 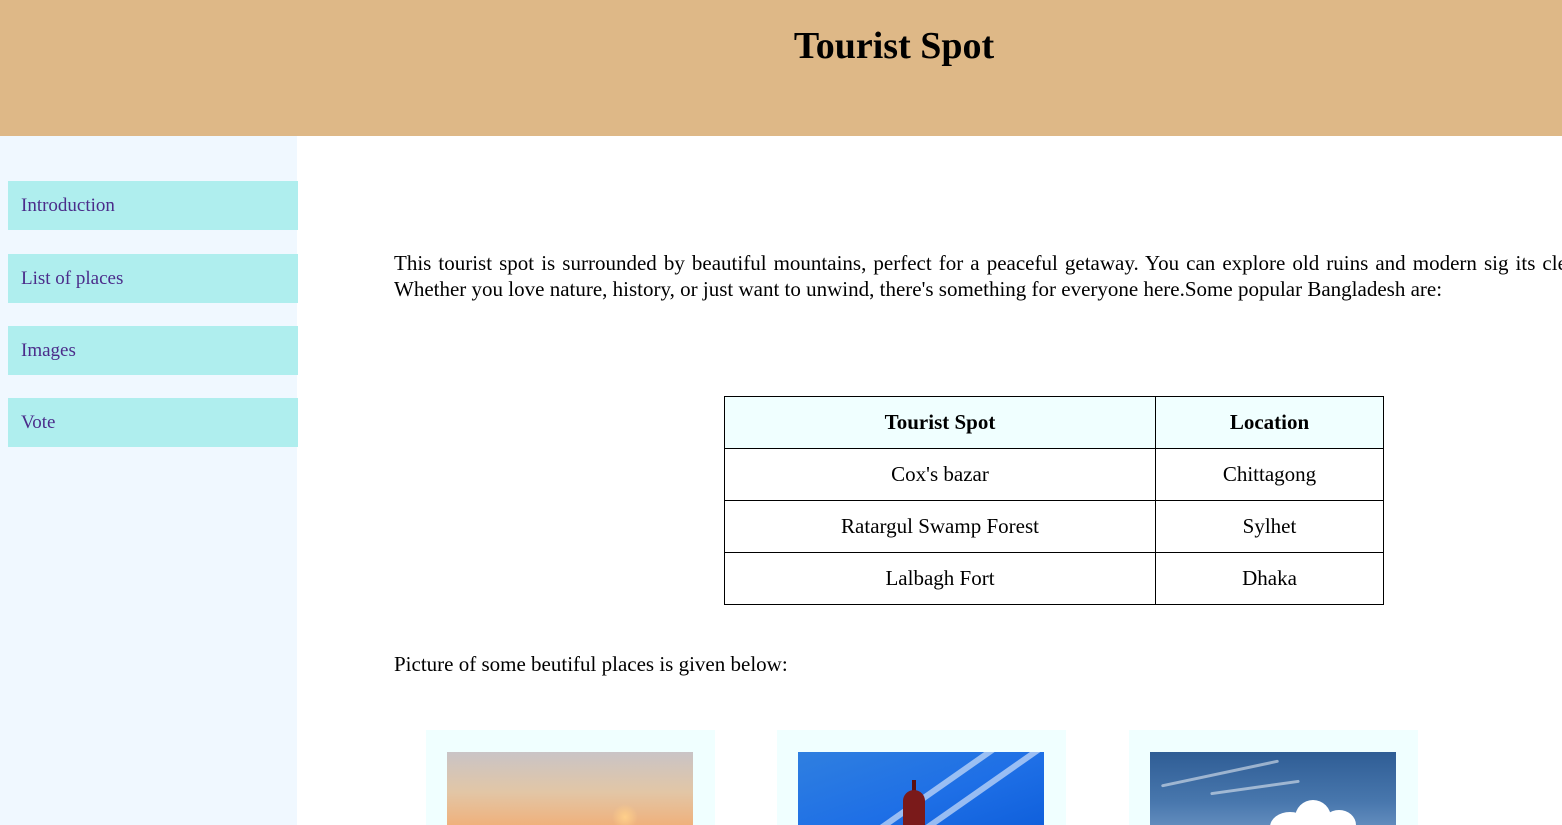 What do you see at coordinates (940, 422) in the screenshot?
I see `column-header-tourist-spot: Tourist Spot` at bounding box center [940, 422].